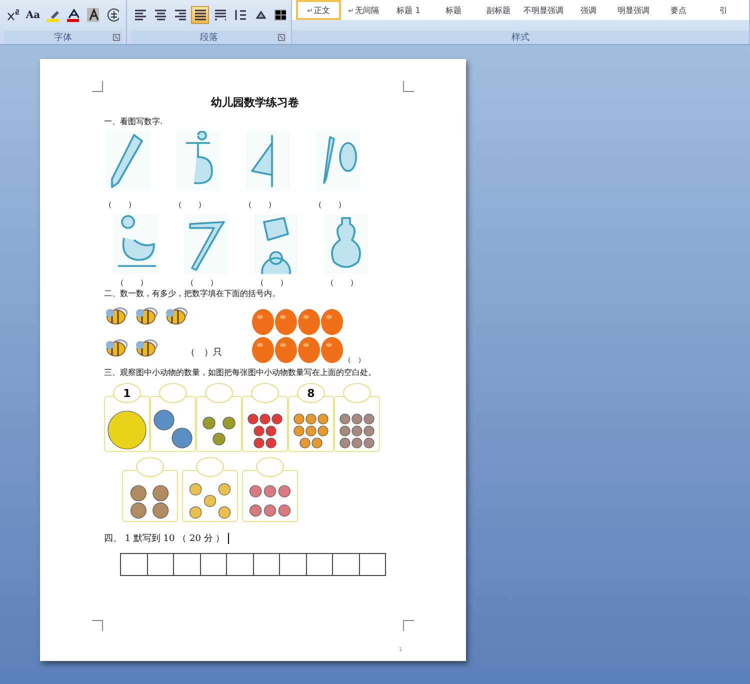 This screenshot has width=750, height=684. I want to click on document-title: 幼儿园数学练习卷, so click(255, 102).